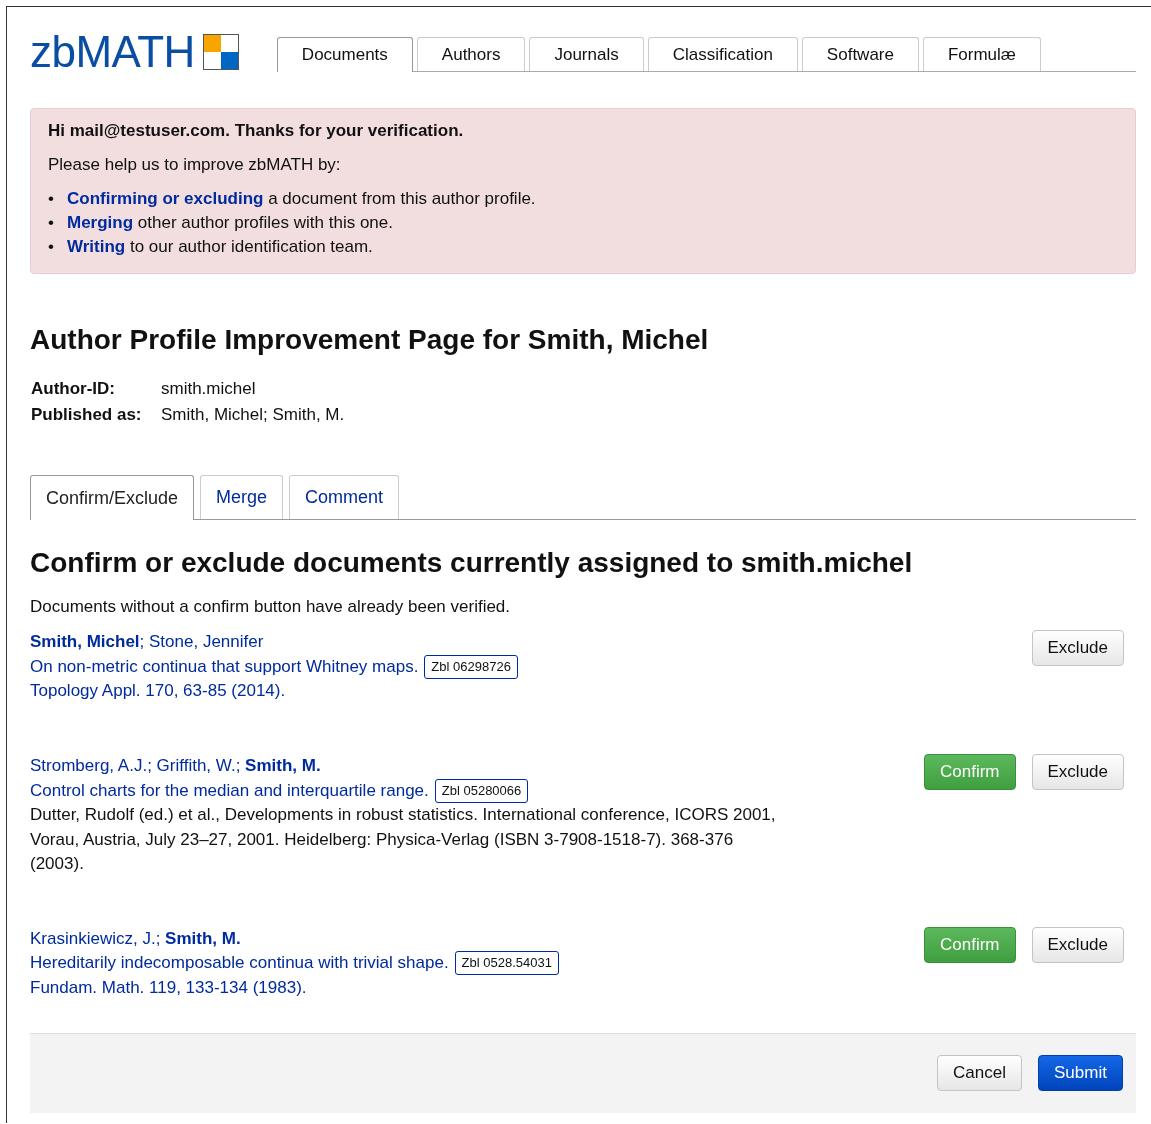 Image resolution: width=1151 pixels, height=1124 pixels. What do you see at coordinates (86, 415) in the screenshot?
I see `field-label: Published as:` at bounding box center [86, 415].